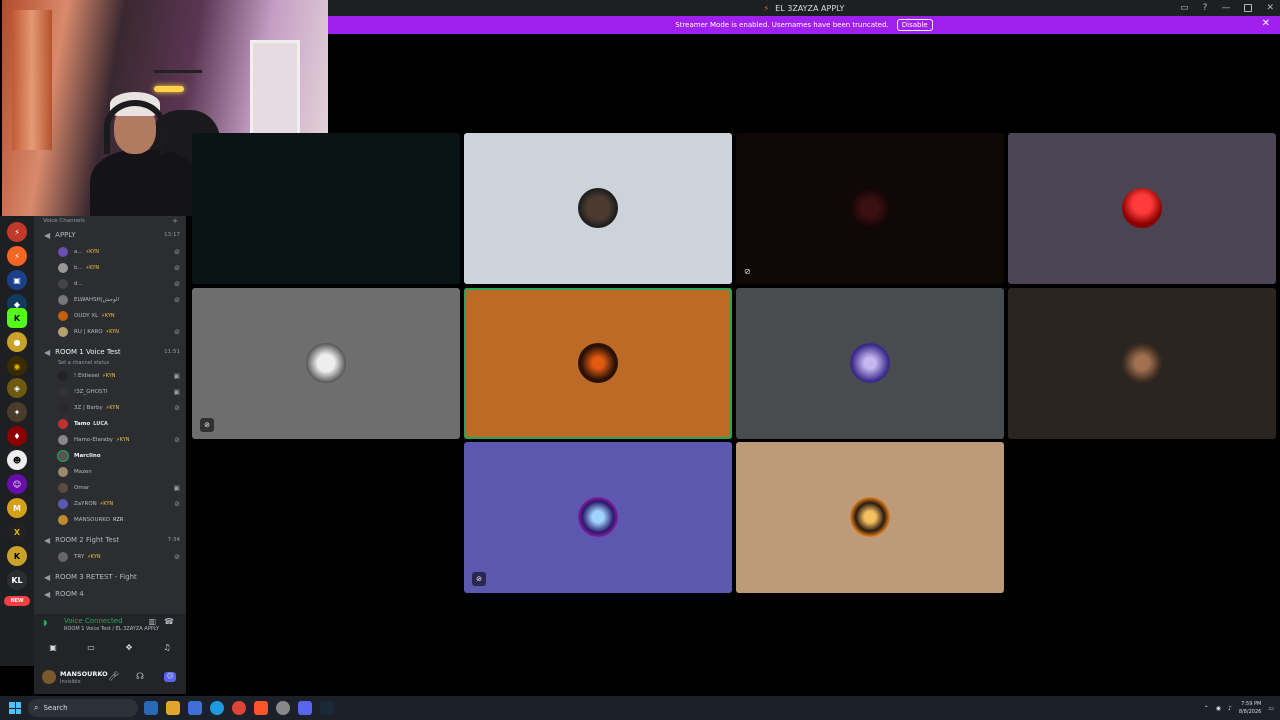 The width and height of the screenshot is (1280, 720). What do you see at coordinates (112, 594) in the screenshot?
I see `channel-room4: ◀ ROOM 4` at bounding box center [112, 594].